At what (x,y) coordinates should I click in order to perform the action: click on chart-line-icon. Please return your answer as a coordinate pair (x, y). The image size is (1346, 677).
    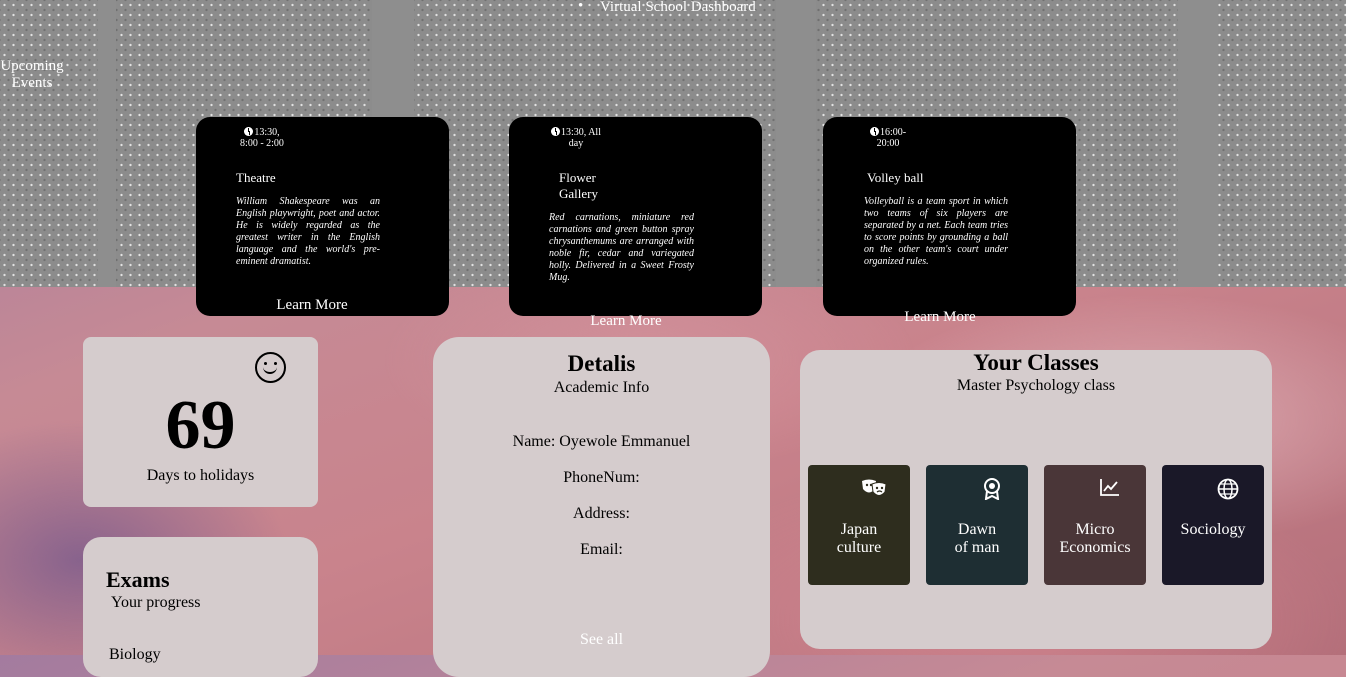
    Looking at the image, I should click on (1109, 487).